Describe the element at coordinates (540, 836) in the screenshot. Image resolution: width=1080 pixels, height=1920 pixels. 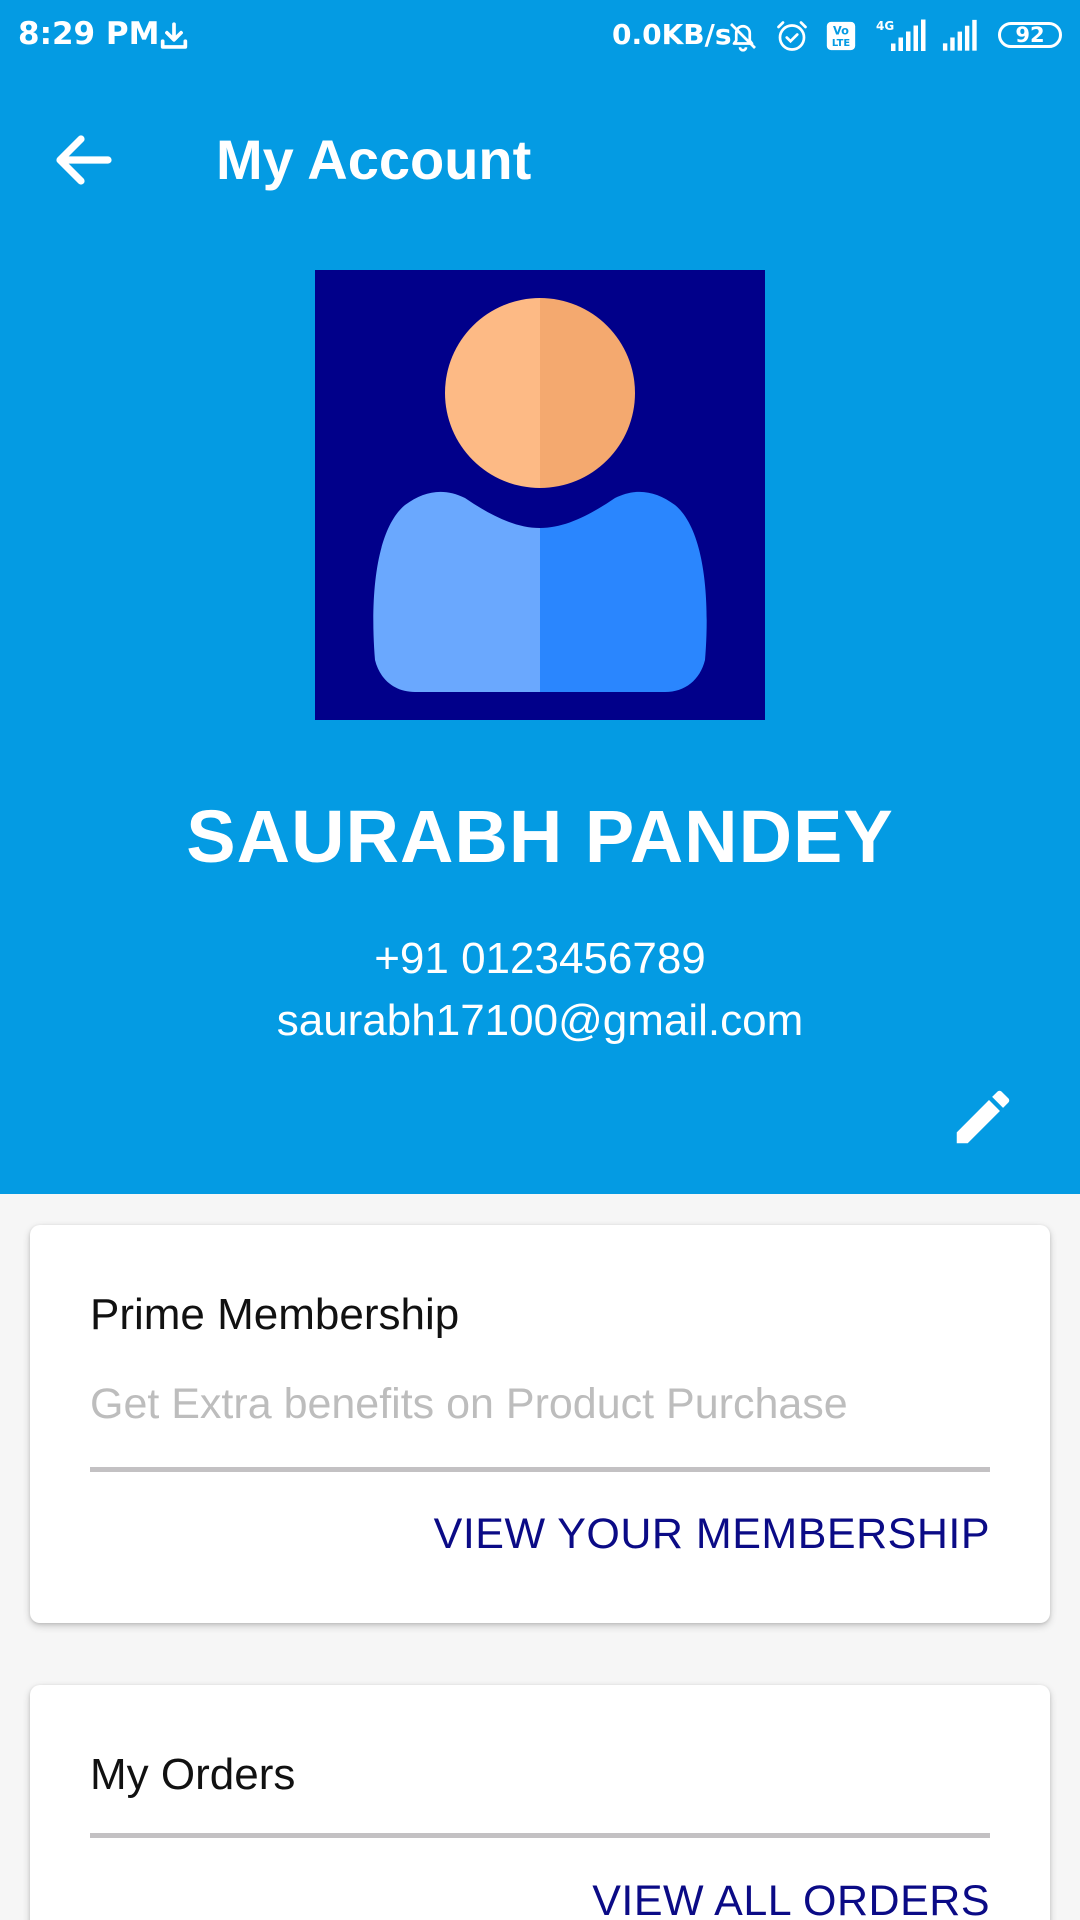
I see `profile-name: SAURABH PANDEY` at that location.